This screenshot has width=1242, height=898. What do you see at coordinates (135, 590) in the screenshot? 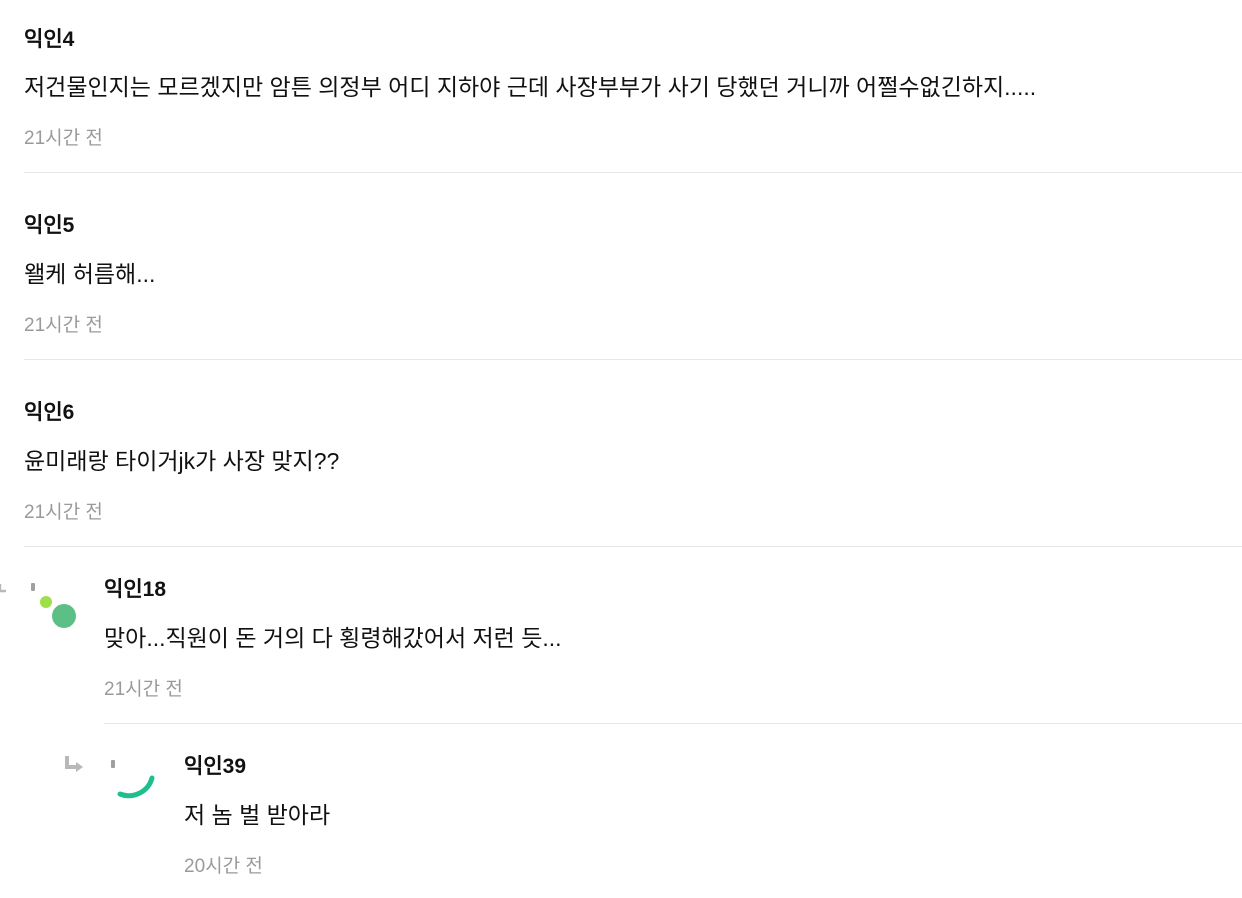
I see `comment-author: 익인18` at bounding box center [135, 590].